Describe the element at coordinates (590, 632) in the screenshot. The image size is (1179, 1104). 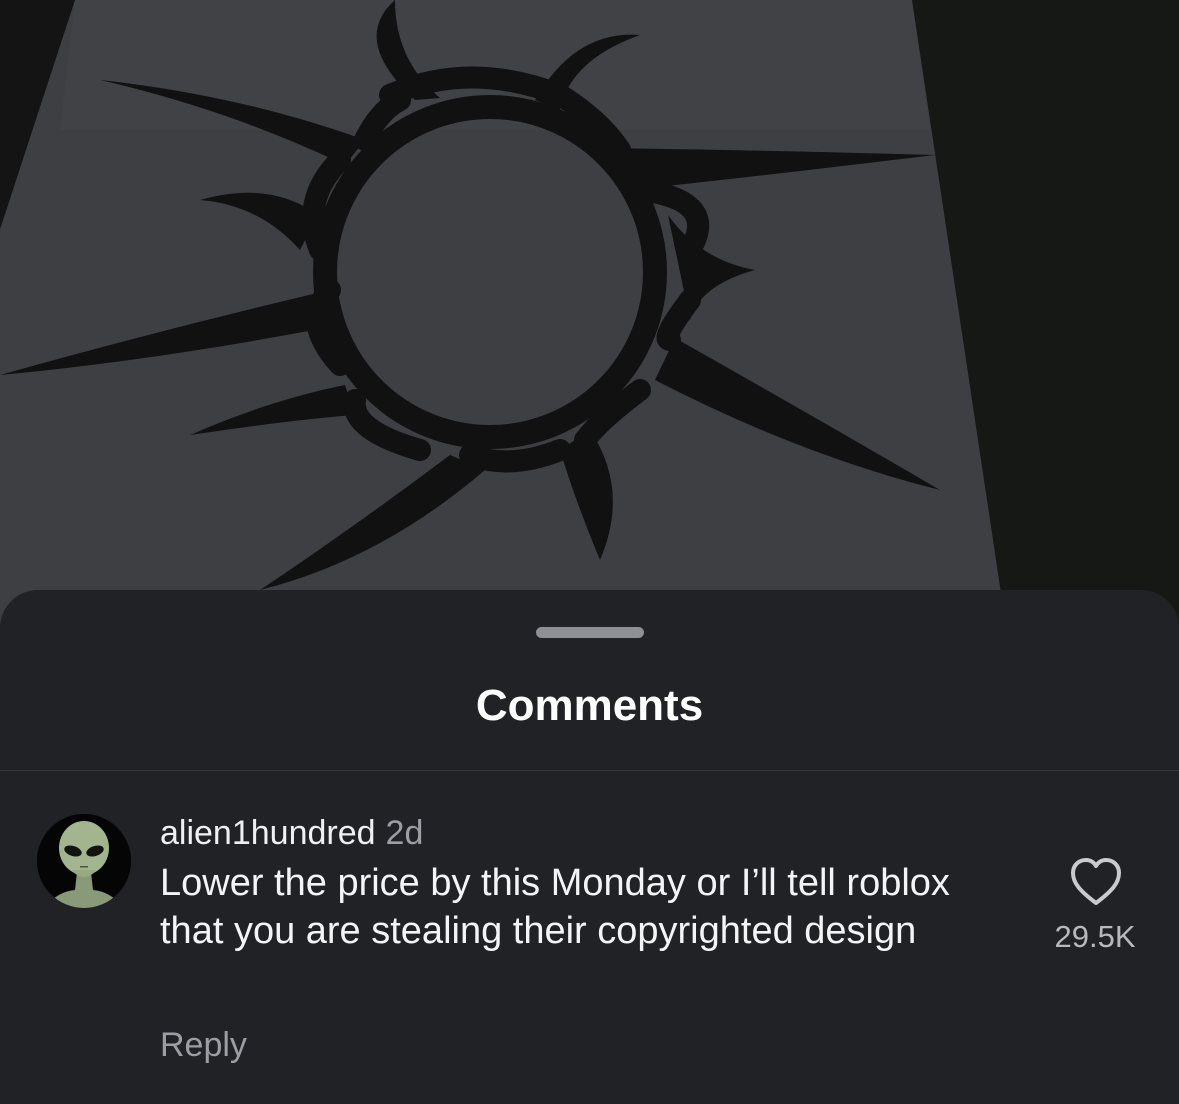
I see `sheet-grabber-handle` at that location.